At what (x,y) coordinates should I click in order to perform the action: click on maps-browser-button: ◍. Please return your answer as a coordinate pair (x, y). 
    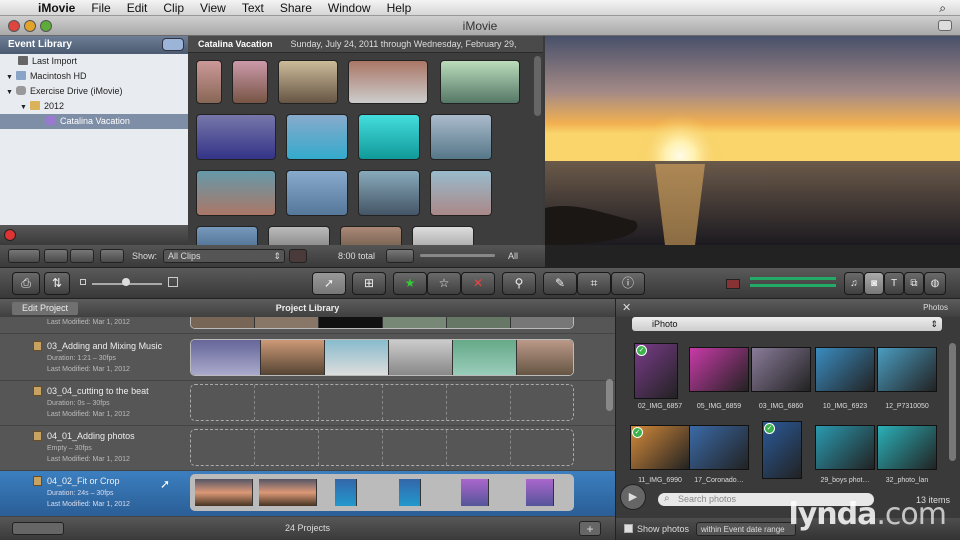
    Looking at the image, I should click on (935, 283).